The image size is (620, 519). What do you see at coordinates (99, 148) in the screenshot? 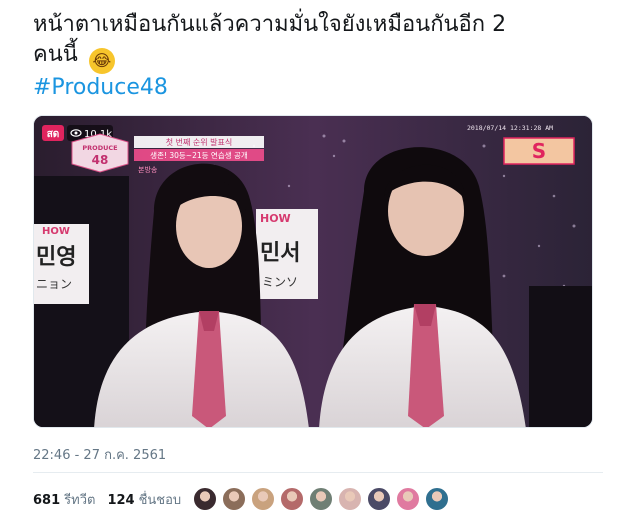
I see `logo-line1: PRODUCE` at bounding box center [99, 148].